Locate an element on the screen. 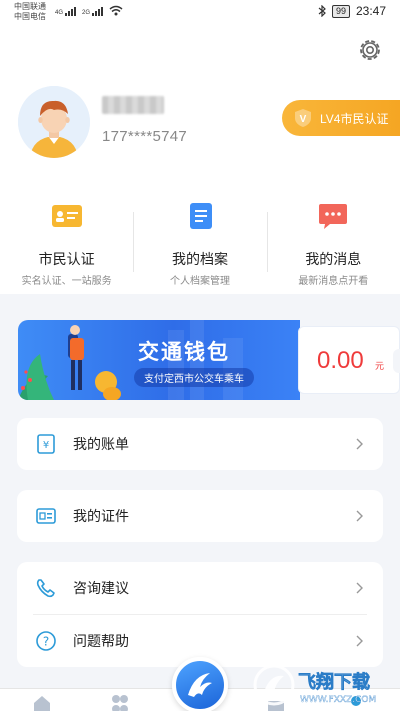 The height and width of the screenshot is (711, 400). home-tab-icon is located at coordinates (42, 702).